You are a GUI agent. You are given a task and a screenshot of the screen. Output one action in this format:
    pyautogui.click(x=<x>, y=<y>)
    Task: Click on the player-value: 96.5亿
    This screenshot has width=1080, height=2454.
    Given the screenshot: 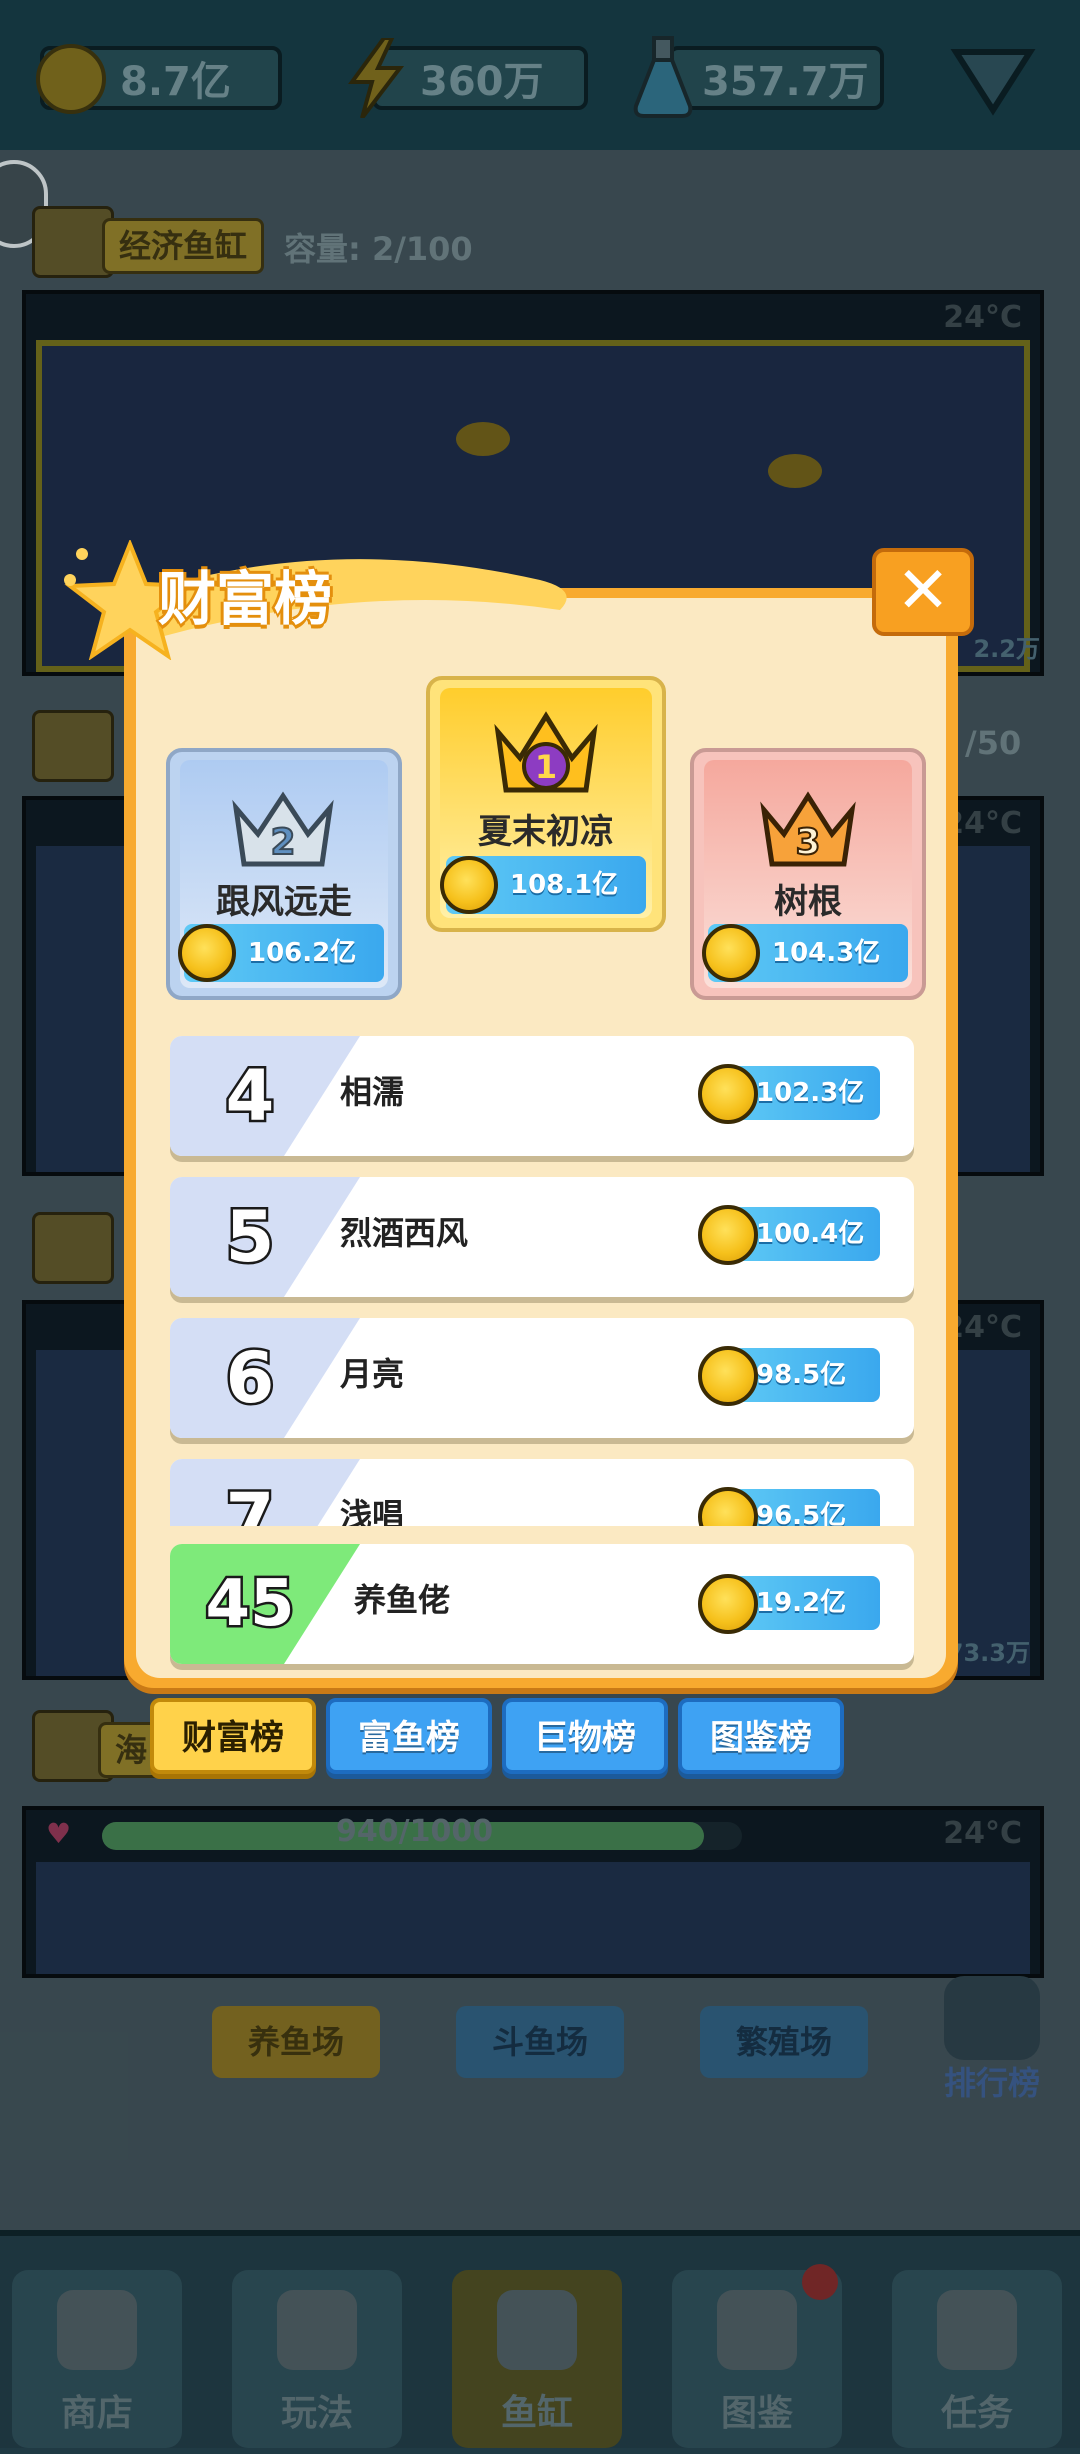 What is the action you would take?
    pyautogui.click(x=801, y=1513)
    